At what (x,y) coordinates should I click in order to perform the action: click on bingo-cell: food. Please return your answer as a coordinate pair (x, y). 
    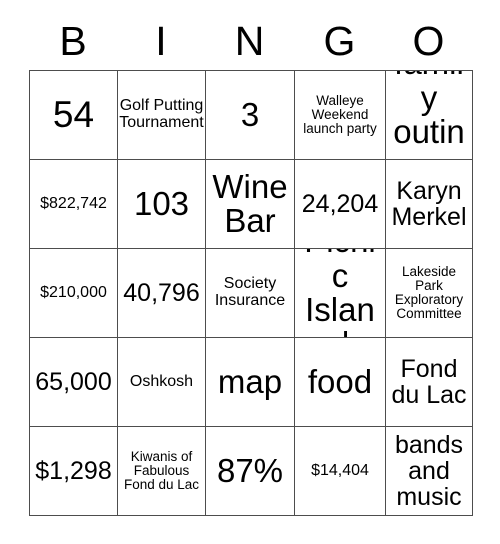
    Looking at the image, I should click on (340, 382).